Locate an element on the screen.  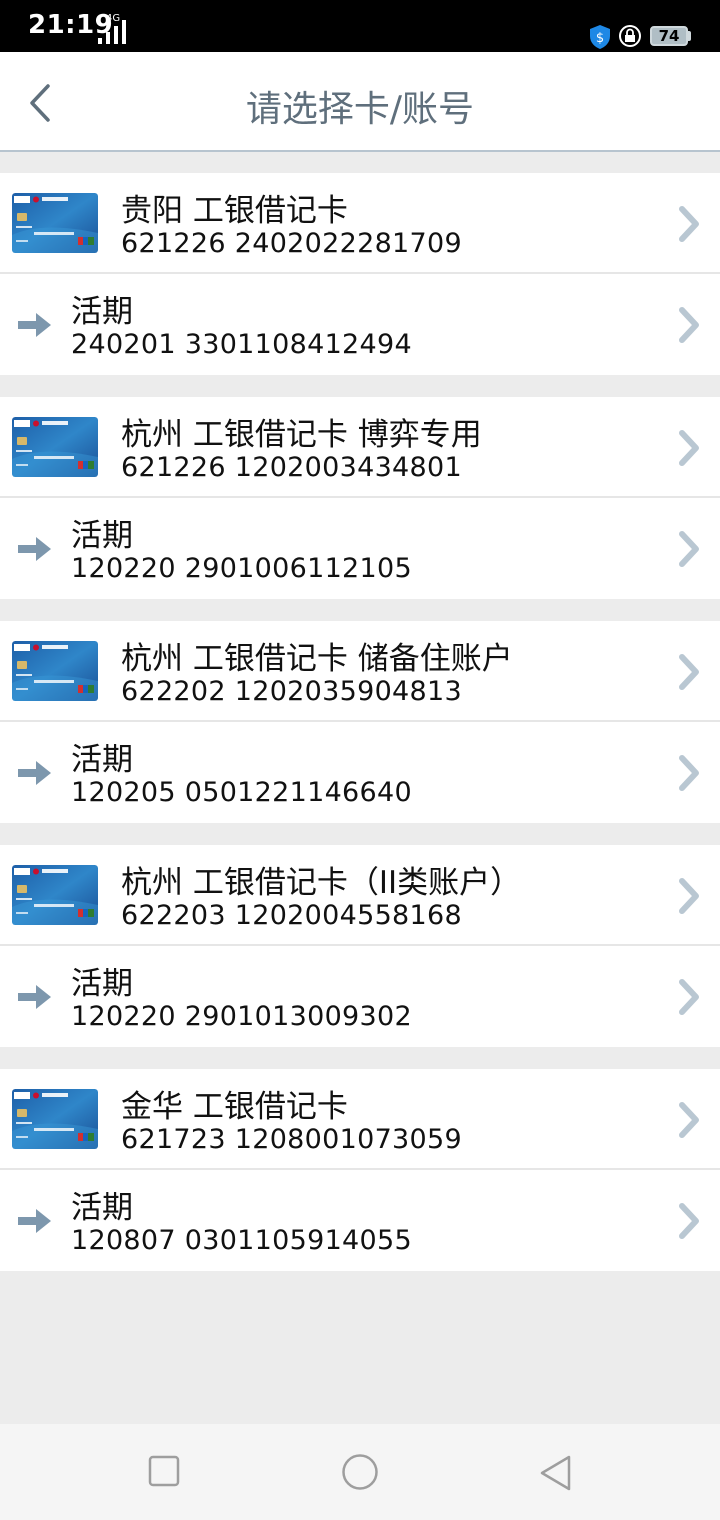
shield-icon: $ is located at coordinates (600, 37).